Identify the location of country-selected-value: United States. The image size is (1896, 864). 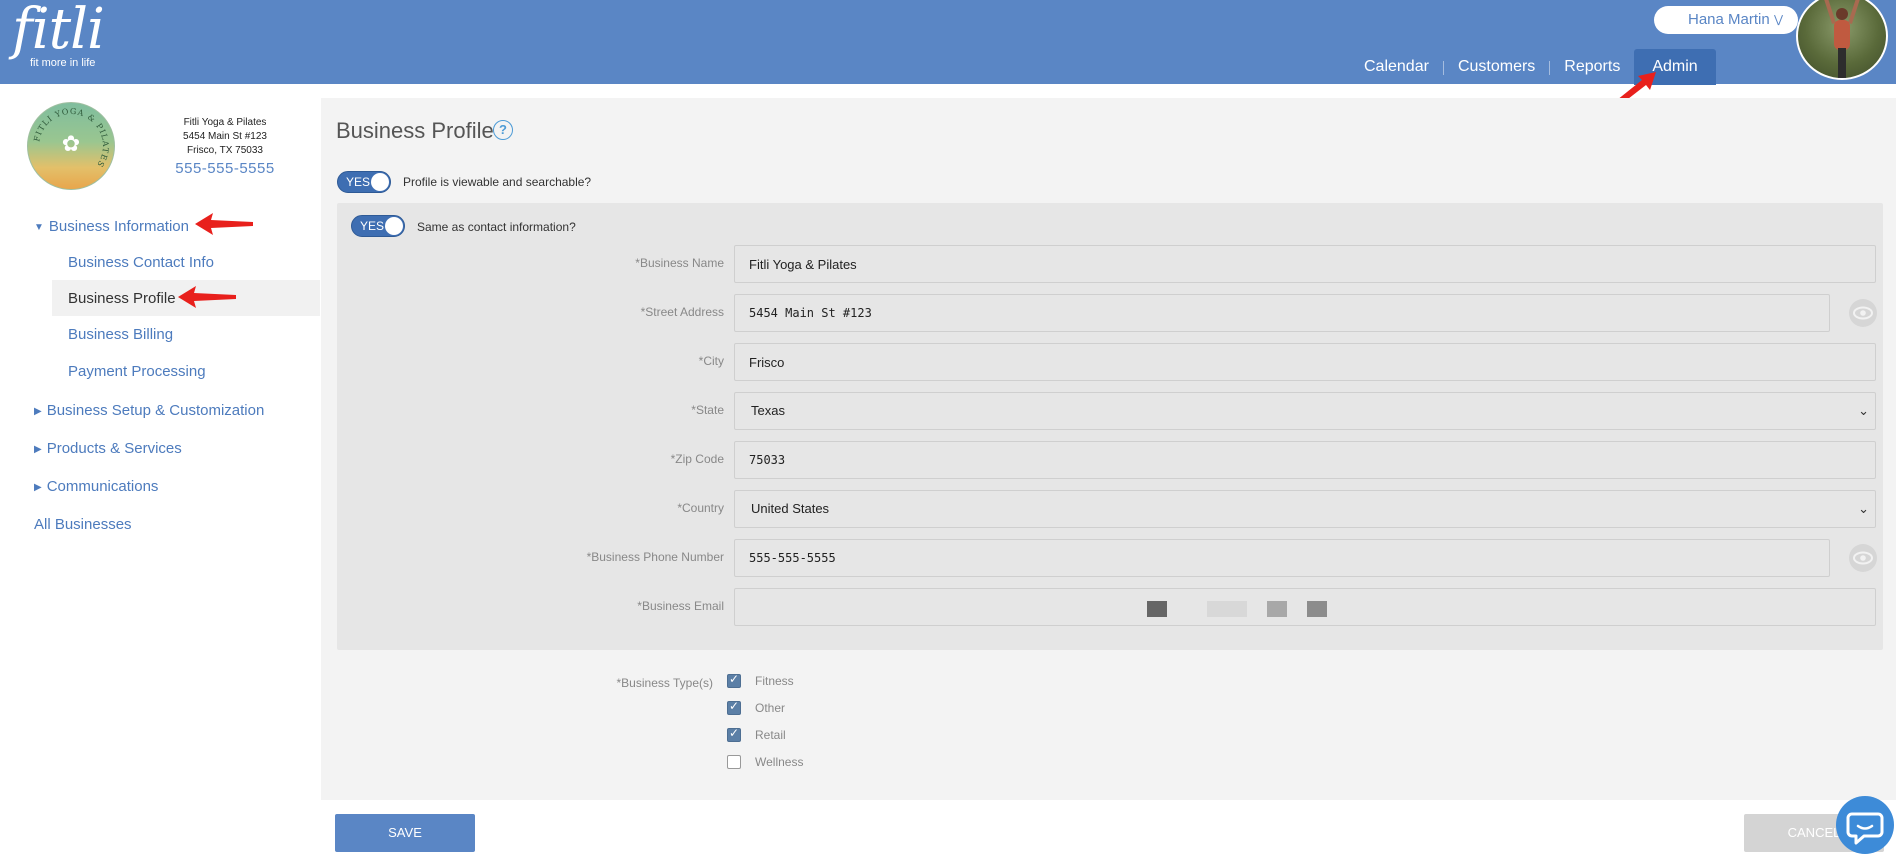
(790, 508).